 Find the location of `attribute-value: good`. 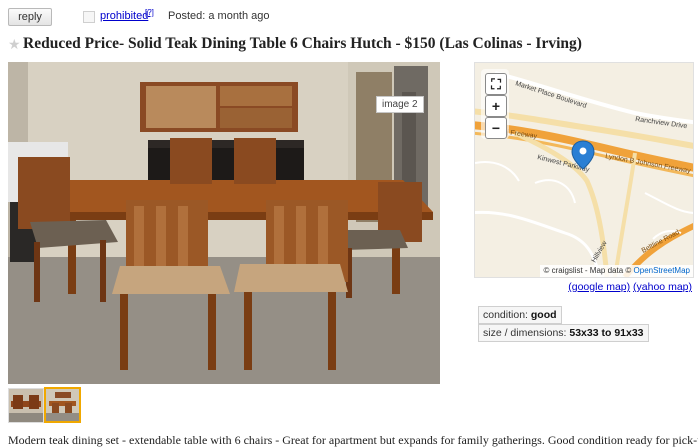

attribute-value: good is located at coordinates (543, 315).